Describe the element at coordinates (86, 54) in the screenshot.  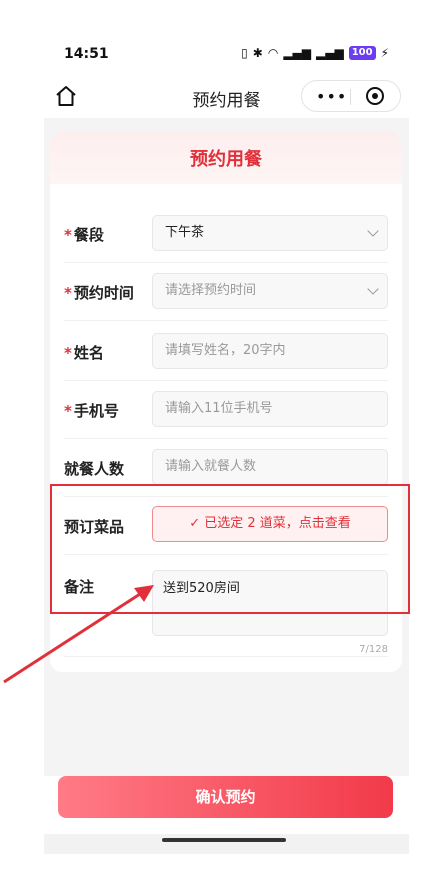
I see `status-time: 14:51` at that location.